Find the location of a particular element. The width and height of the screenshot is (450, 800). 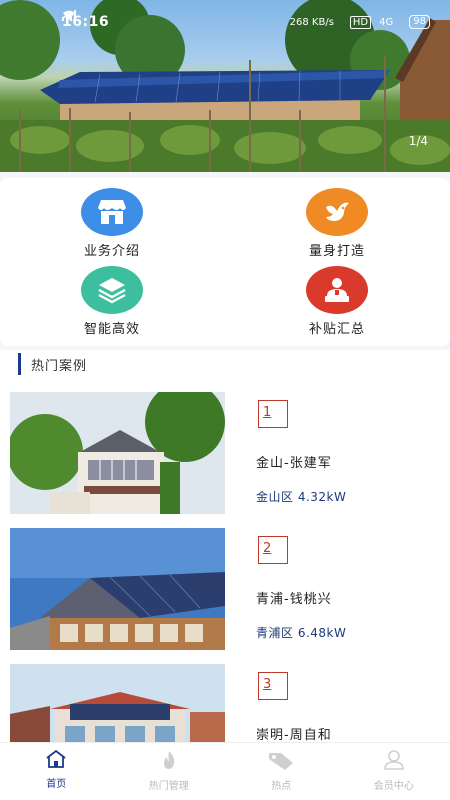

signal-label: 4G is located at coordinates (386, 22).